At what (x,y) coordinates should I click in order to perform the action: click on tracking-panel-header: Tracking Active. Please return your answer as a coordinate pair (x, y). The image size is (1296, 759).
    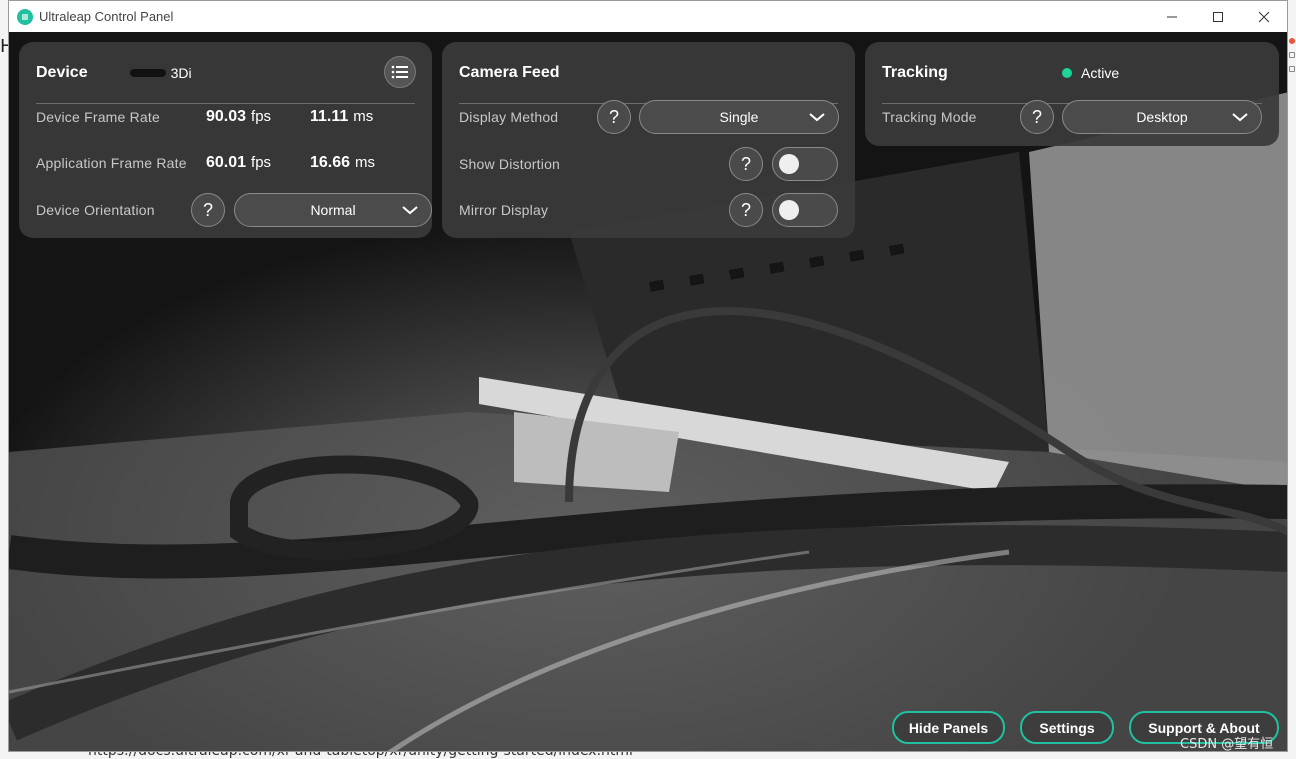
    Looking at the image, I should click on (1072, 73).